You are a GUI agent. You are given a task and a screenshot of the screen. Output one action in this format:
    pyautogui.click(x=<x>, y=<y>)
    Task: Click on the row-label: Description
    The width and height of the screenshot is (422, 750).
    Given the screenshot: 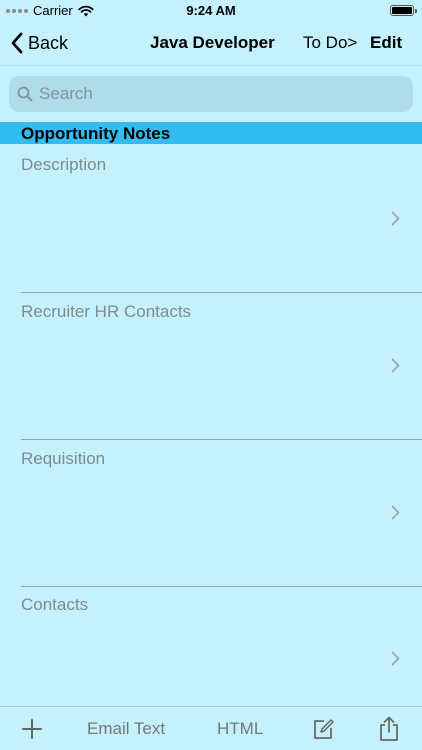 What is the action you would take?
    pyautogui.click(x=64, y=164)
    